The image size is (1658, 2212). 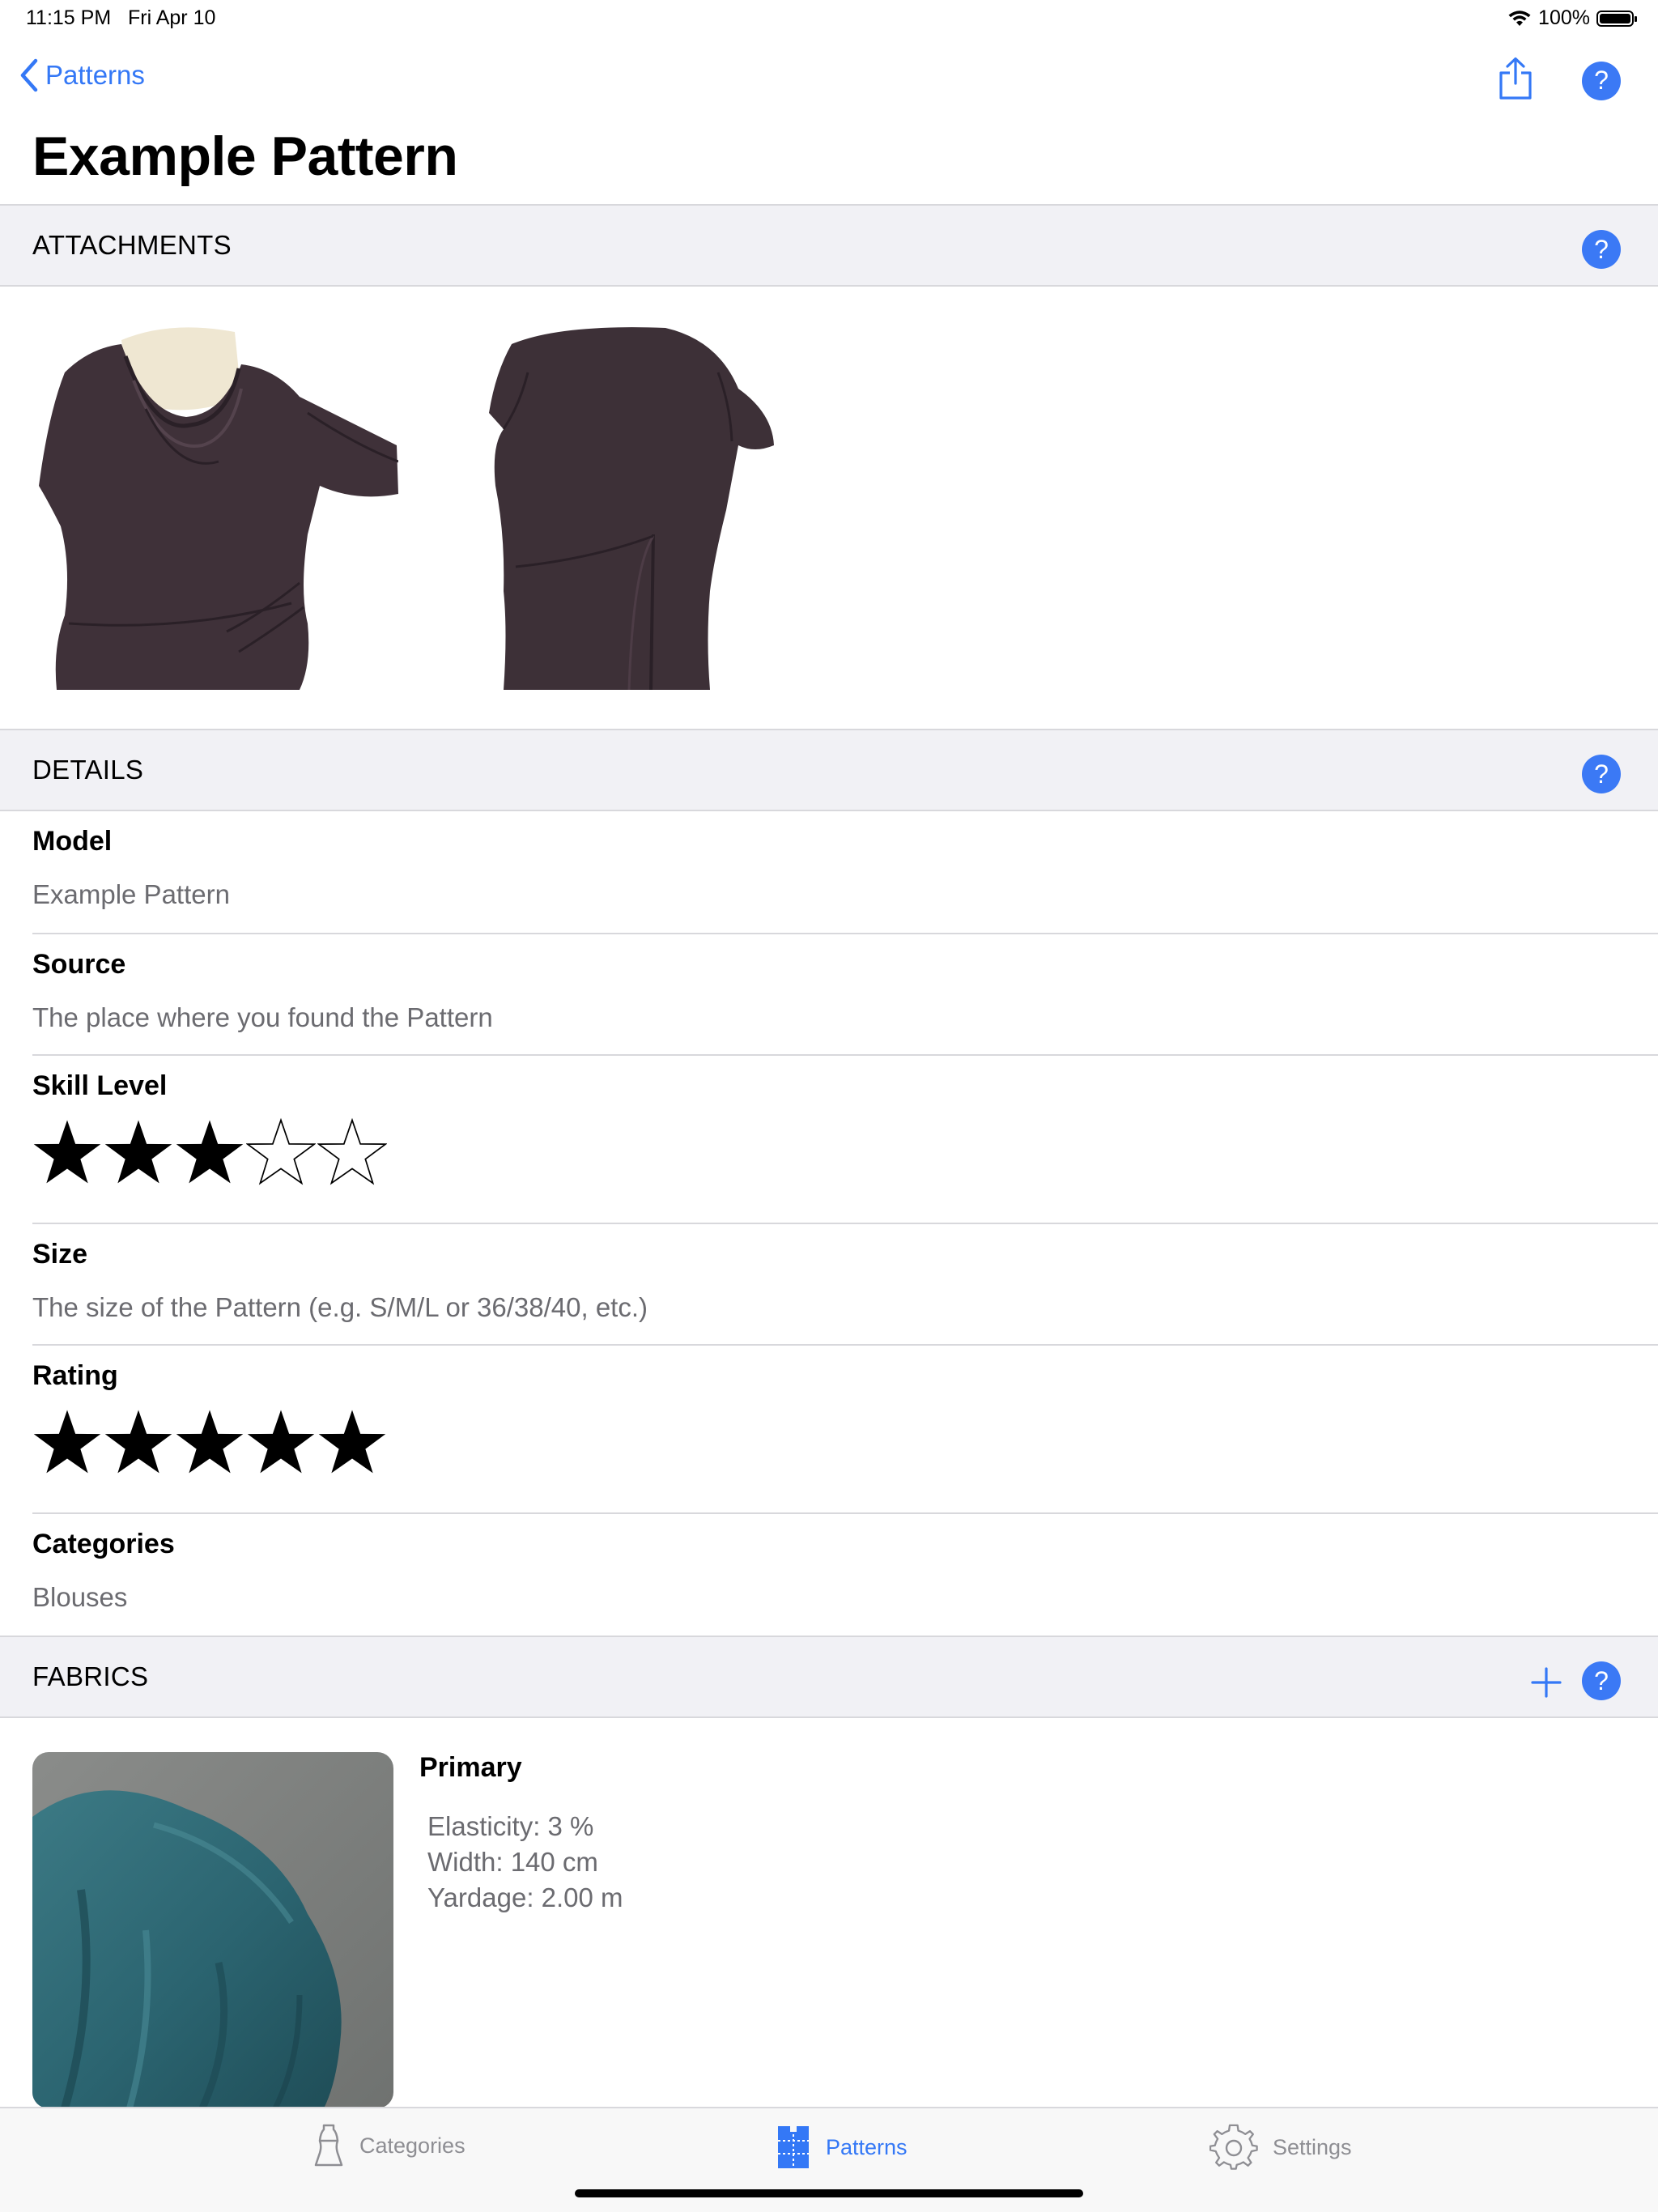 What do you see at coordinates (245, 156) in the screenshot?
I see `page-title: Example Pattern` at bounding box center [245, 156].